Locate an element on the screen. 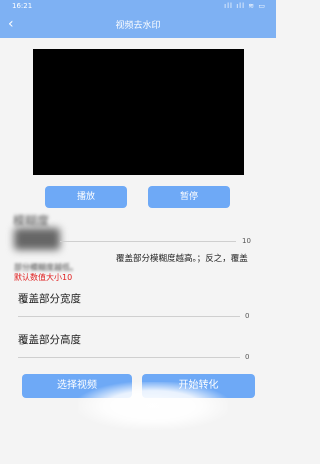 The width and height of the screenshot is (320, 464). blur-description: 覆盖部分模糊度越高。；反之，覆盖 is located at coordinates (182, 259).